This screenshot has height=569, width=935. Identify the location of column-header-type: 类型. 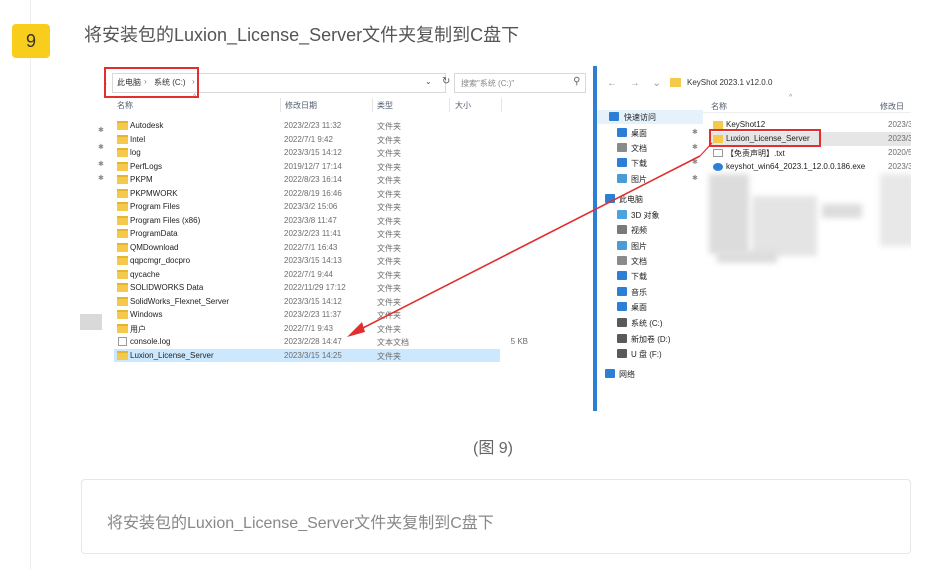
(385, 105).